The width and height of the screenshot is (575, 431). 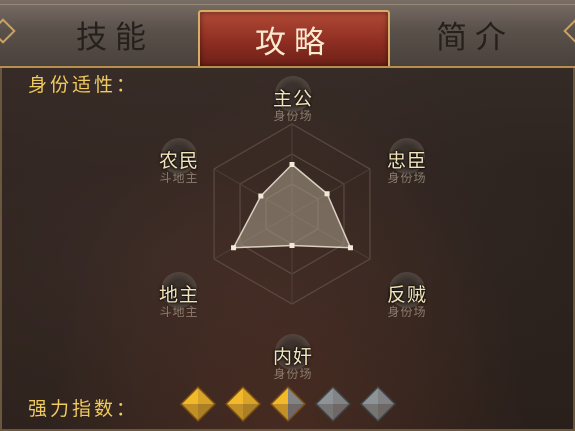 I want to click on role-name: 地主, so click(x=178, y=295).